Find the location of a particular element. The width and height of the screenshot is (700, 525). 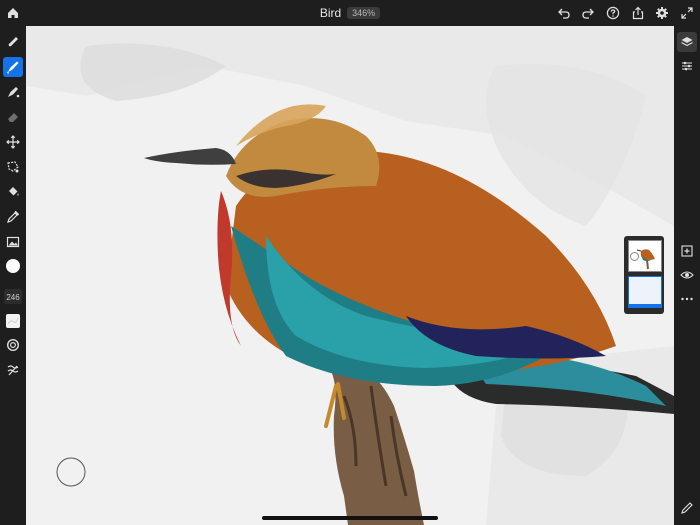

layers-panel is located at coordinates (644, 275).